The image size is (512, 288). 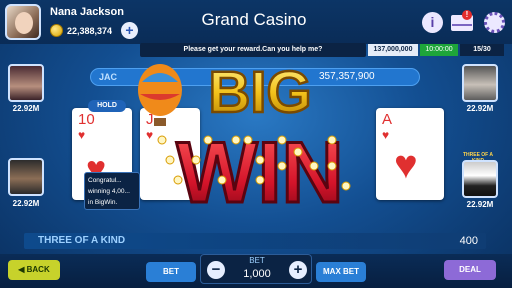 I want to click on hand-result-bar: THREE OF A KIND 400, so click(x=255, y=241).